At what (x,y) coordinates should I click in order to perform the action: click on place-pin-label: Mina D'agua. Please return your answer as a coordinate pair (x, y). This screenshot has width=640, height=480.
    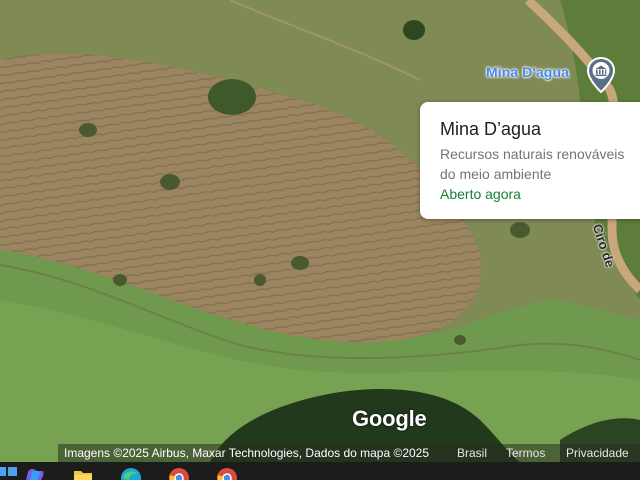
    Looking at the image, I should click on (527, 72).